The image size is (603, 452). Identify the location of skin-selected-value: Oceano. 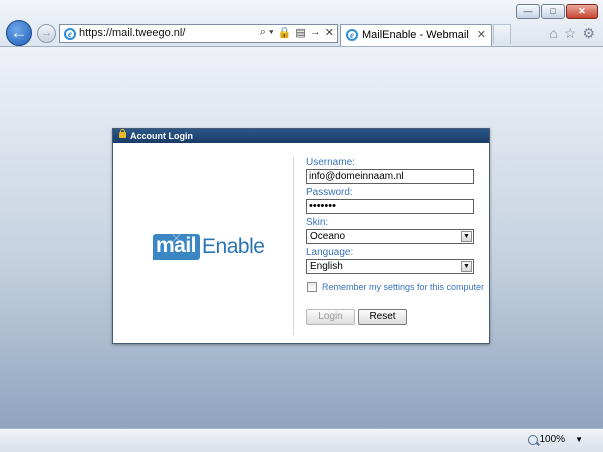
(328, 236).